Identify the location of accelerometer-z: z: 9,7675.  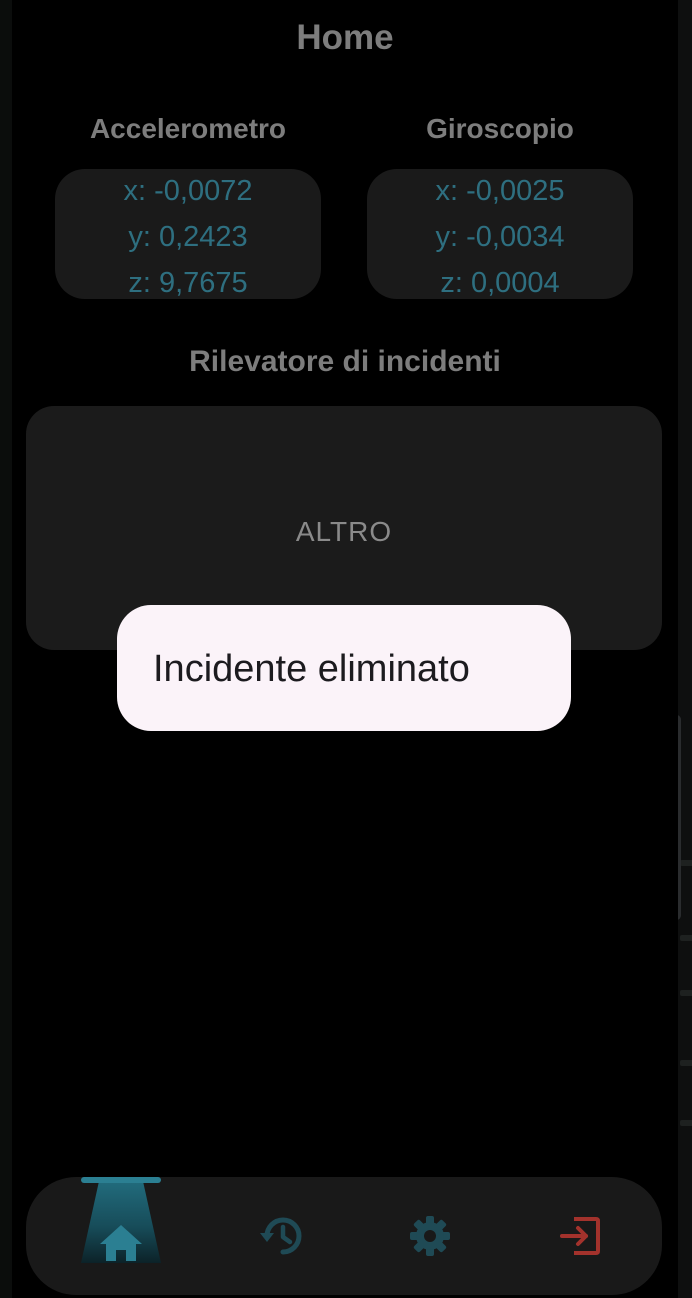
(188, 283).